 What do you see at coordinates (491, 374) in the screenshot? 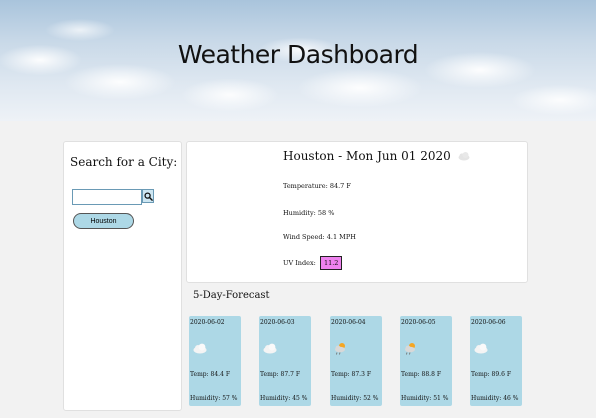
I see `forecast-temp: Temp: 89.6 F` at bounding box center [491, 374].